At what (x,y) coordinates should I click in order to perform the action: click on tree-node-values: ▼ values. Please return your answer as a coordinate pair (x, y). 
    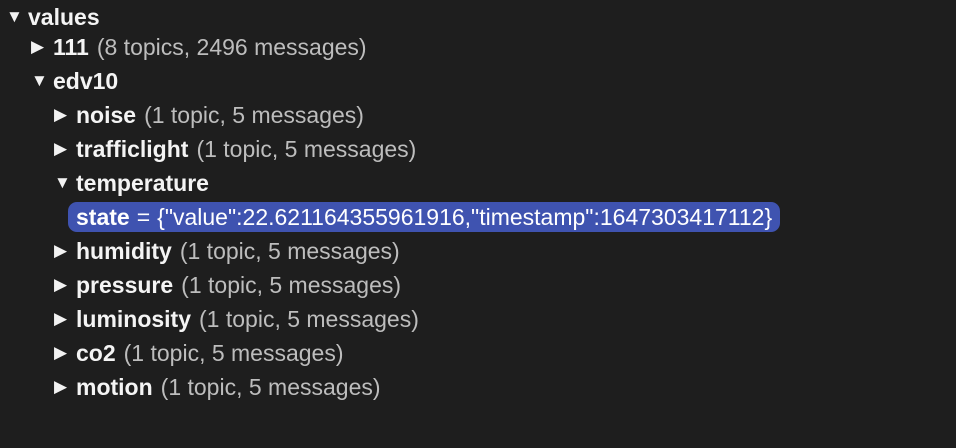
    Looking at the image, I should click on (53, 17).